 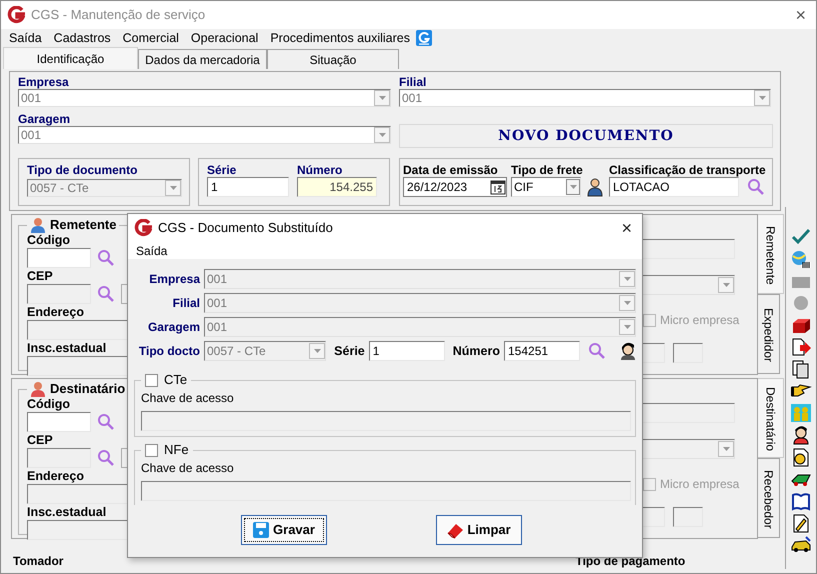 I want to click on field-label: Data de emissão, so click(x=451, y=170).